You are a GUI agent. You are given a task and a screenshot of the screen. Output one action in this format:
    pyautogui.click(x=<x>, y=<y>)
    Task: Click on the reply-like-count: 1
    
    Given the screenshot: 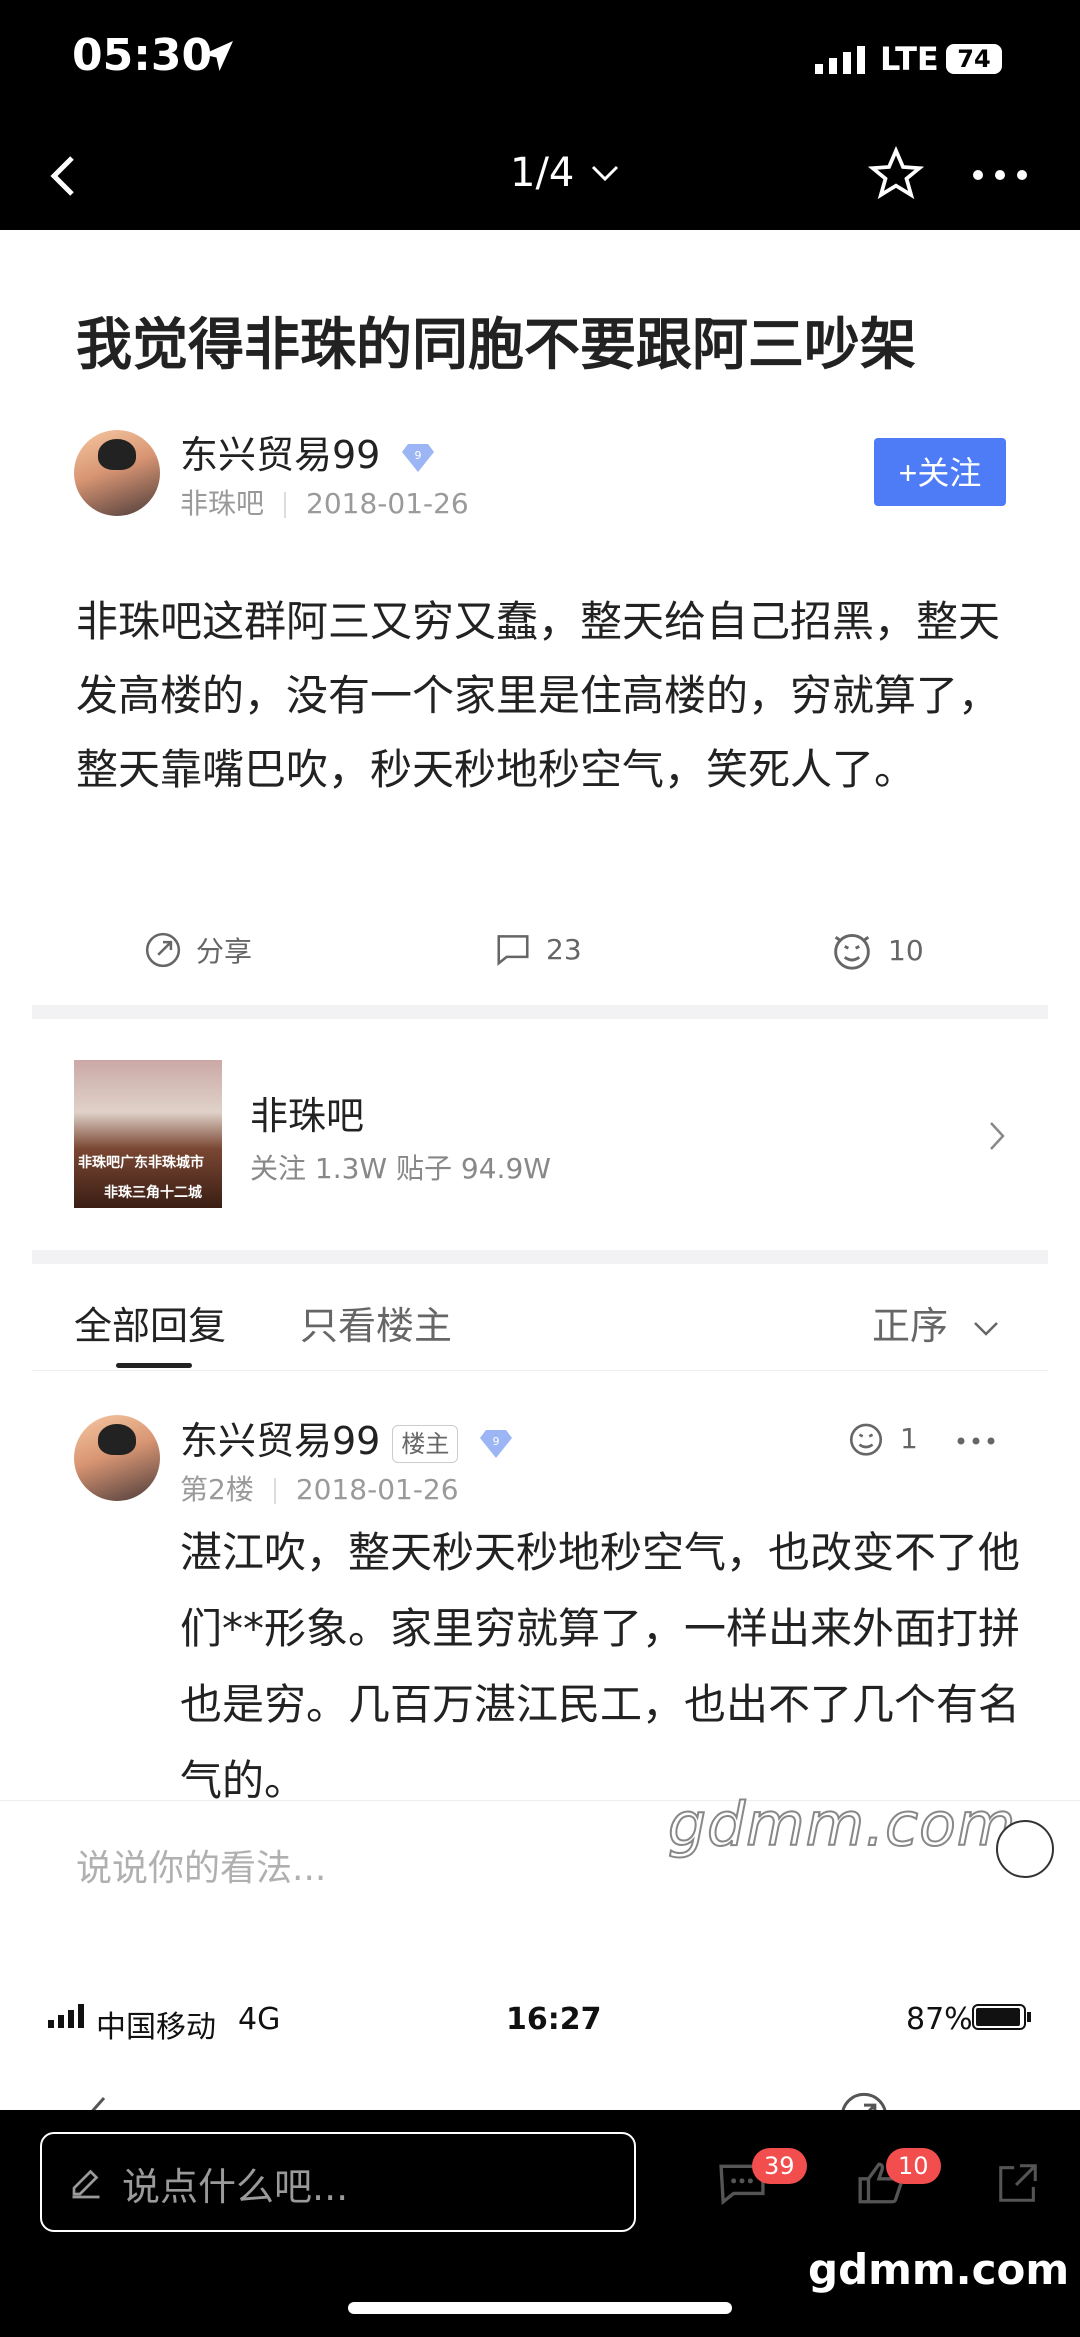 What is the action you would take?
    pyautogui.click(x=909, y=1438)
    